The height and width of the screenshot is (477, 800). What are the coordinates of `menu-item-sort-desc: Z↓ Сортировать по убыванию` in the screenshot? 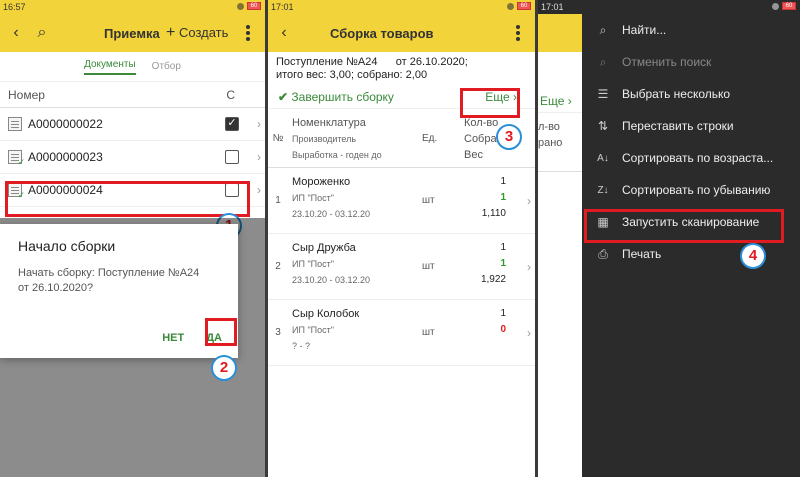 It's located at (691, 190).